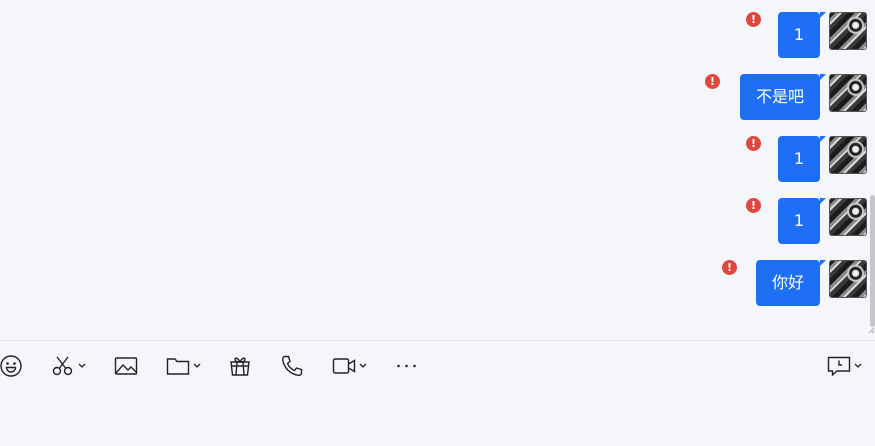 The height and width of the screenshot is (446, 875). I want to click on image-button, so click(126, 366).